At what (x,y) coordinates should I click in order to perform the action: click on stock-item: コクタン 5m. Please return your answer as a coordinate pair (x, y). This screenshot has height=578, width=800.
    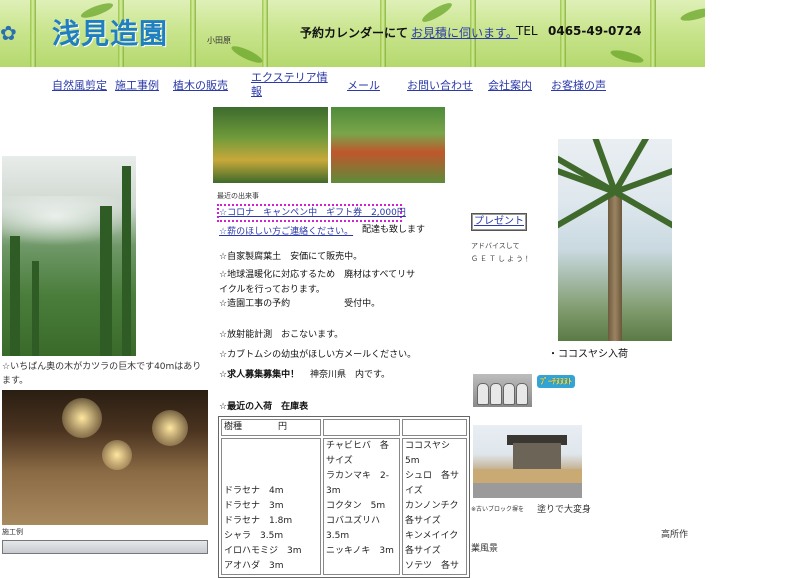
    Looking at the image, I should click on (356, 506).